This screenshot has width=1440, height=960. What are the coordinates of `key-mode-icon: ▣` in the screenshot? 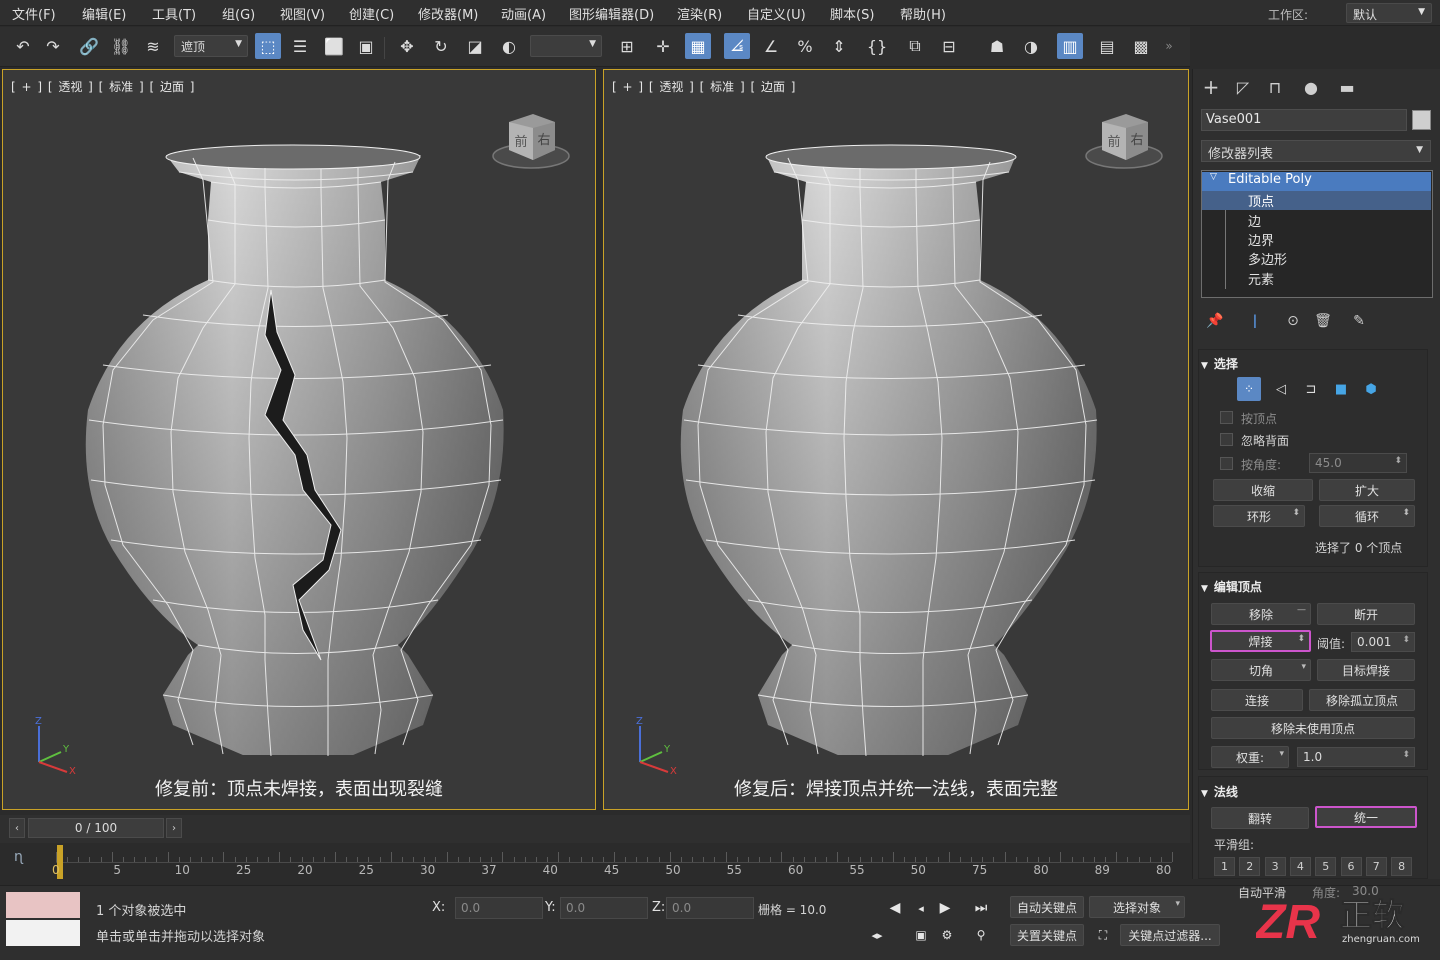 It's located at (921, 935).